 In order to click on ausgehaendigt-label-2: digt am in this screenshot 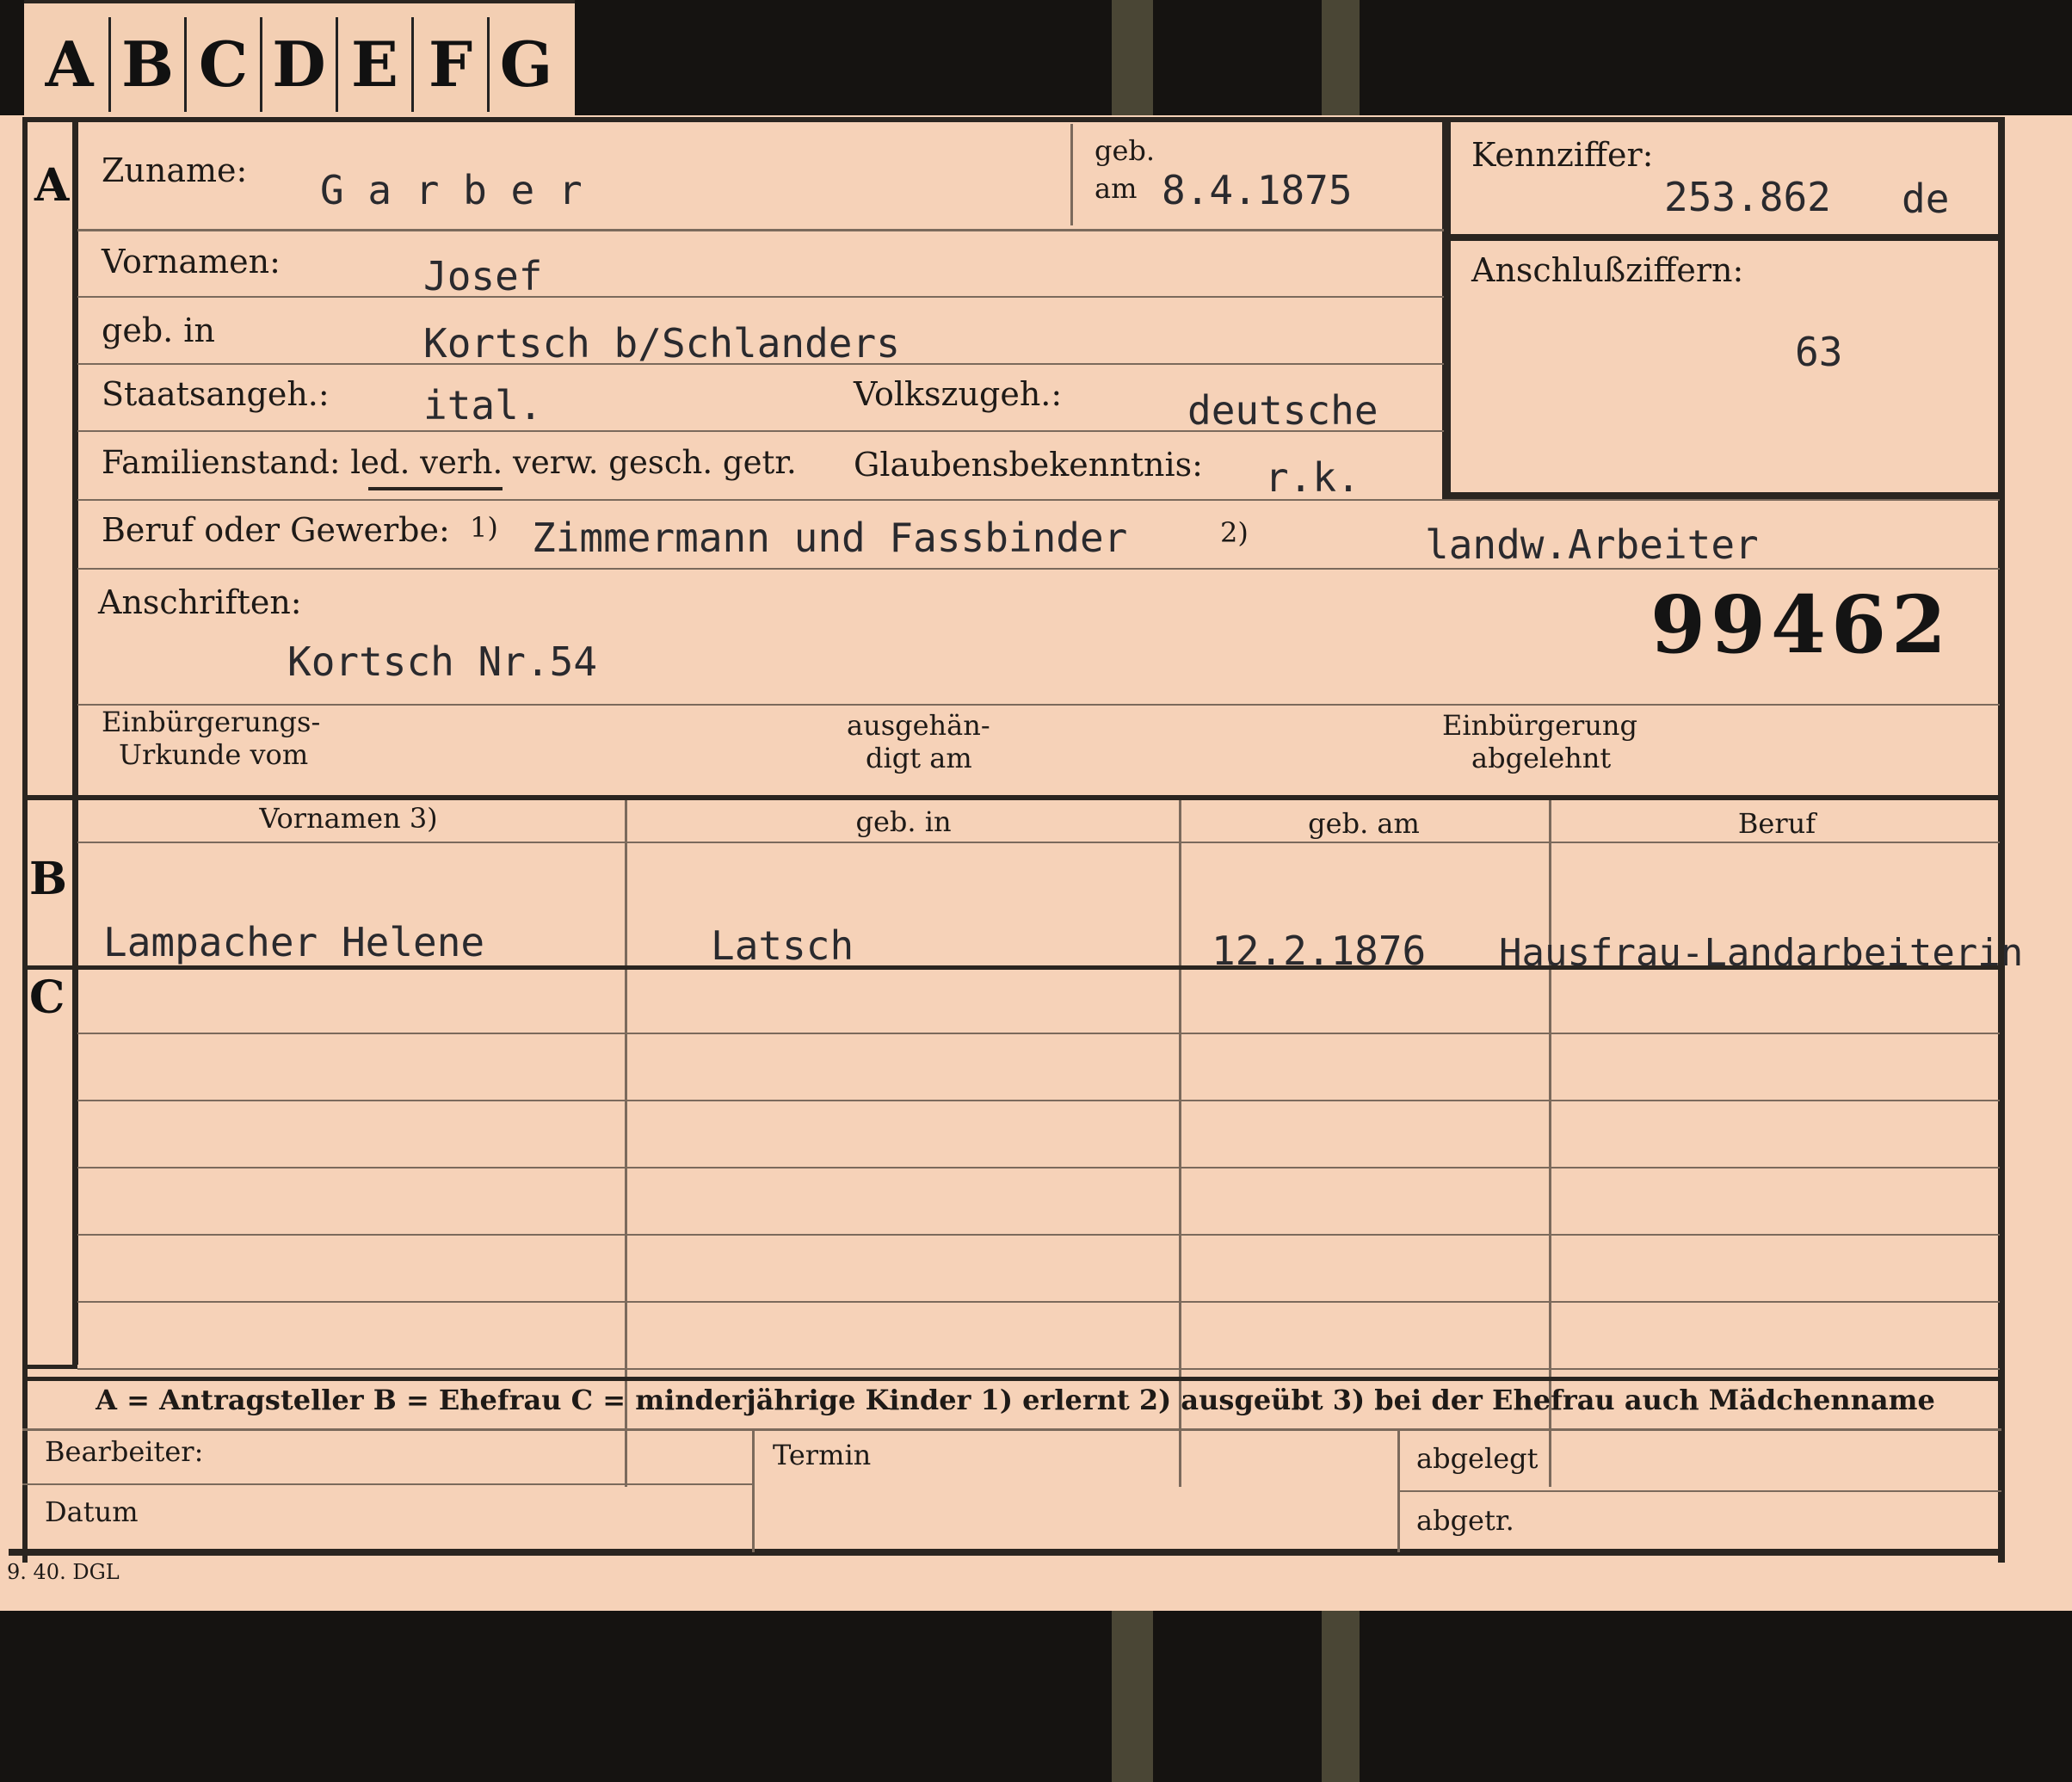, I will do `click(919, 758)`.